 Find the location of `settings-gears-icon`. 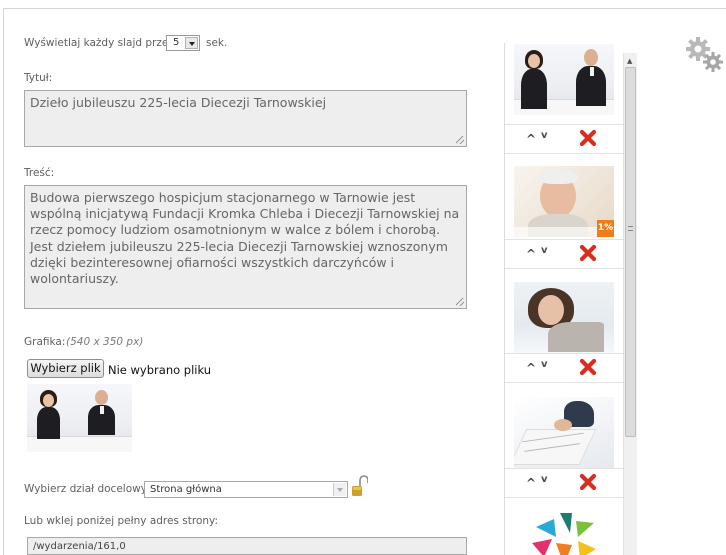

settings-gears-icon is located at coordinates (706, 55).